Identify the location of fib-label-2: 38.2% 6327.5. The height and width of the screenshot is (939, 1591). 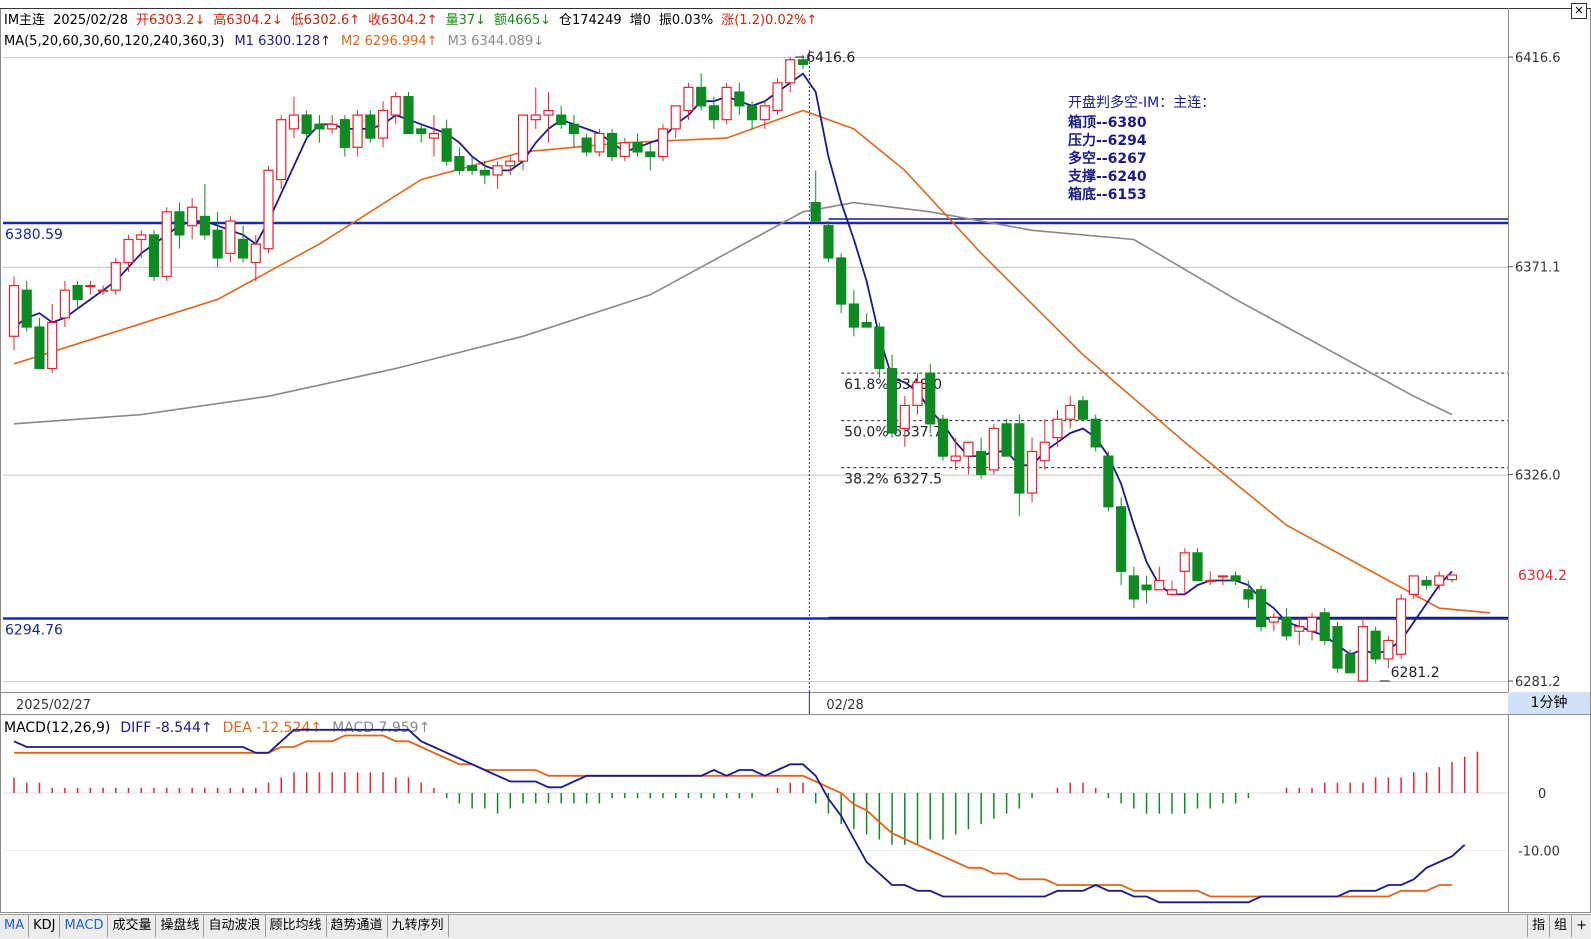
(893, 480).